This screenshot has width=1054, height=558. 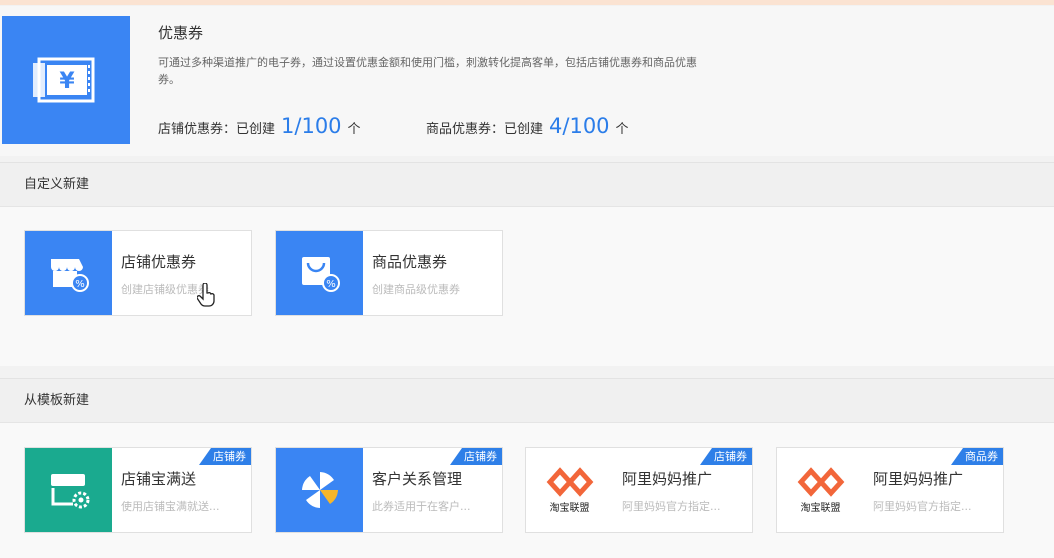 What do you see at coordinates (159, 262) in the screenshot?
I see `card-name: 店铺优惠券` at bounding box center [159, 262].